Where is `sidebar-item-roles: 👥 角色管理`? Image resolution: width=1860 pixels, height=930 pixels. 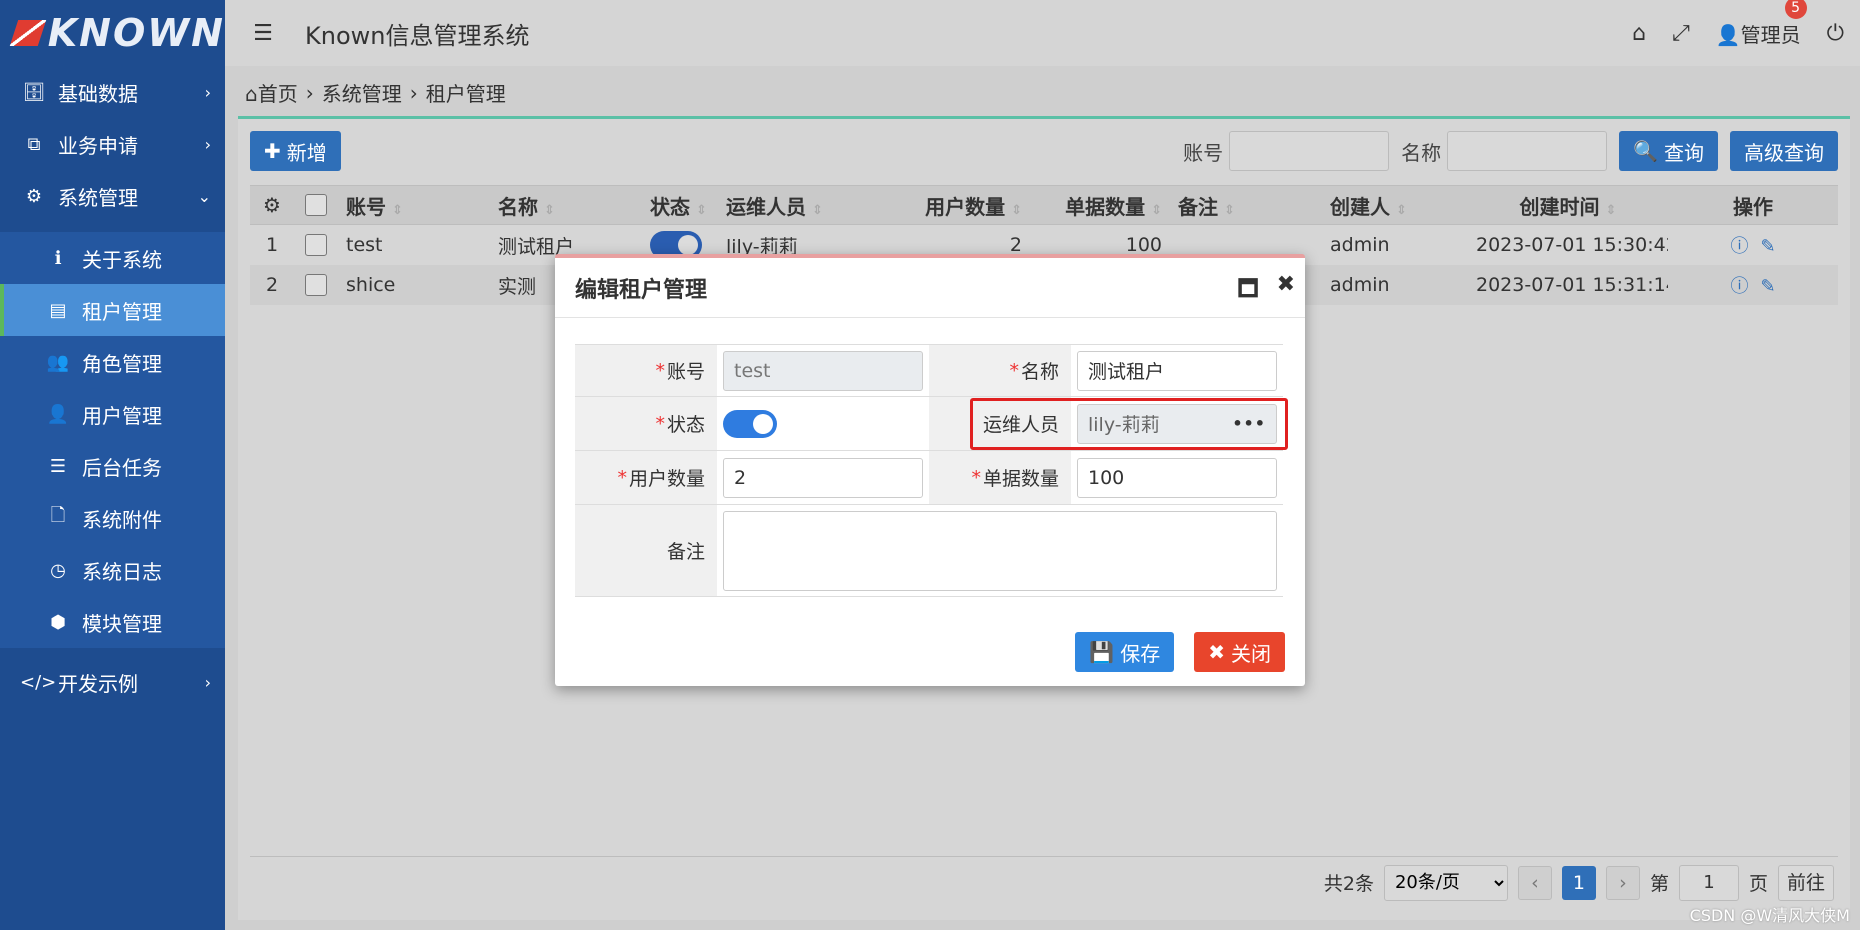
sidebar-item-roles: 👥 角色管理 is located at coordinates (112, 362).